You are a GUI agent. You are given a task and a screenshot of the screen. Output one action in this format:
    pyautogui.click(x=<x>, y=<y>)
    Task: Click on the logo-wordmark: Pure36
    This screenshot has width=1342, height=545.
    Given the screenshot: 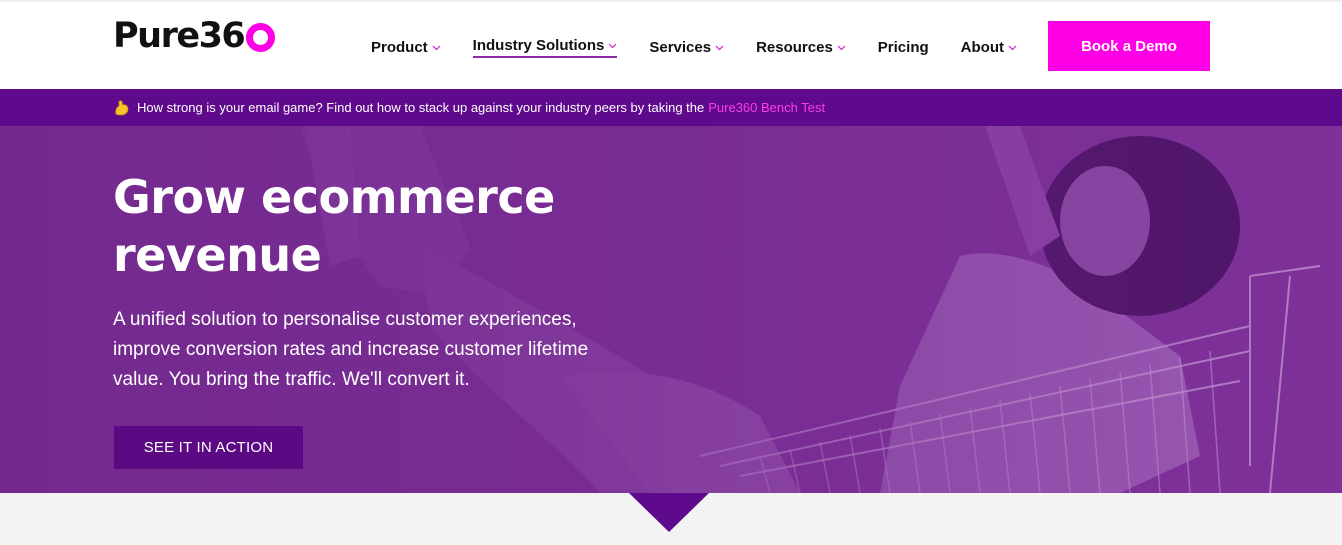 What is the action you would take?
    pyautogui.click(x=179, y=36)
    